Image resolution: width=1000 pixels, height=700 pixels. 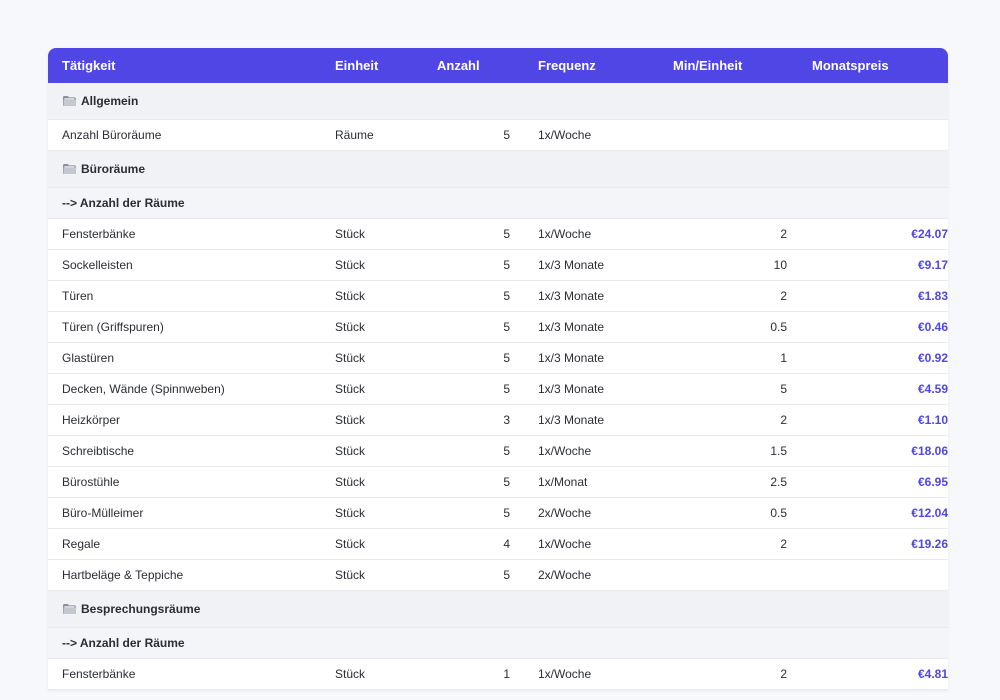 I want to click on cell-quantity: 1, so click(x=487, y=674).